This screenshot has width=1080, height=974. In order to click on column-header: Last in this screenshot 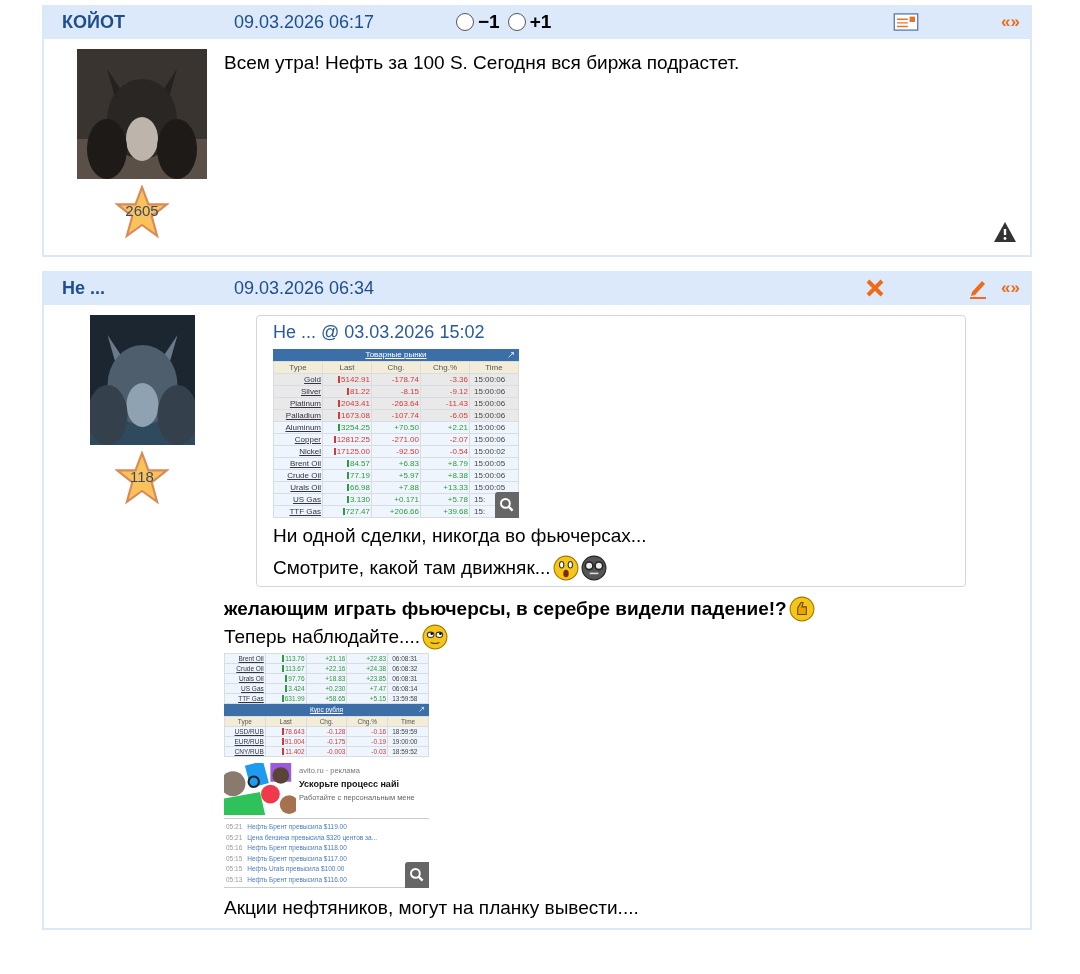, I will do `click(347, 367)`.